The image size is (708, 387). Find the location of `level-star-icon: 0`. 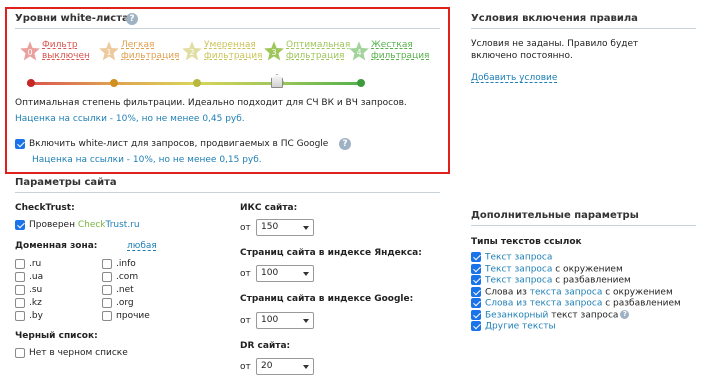

level-star-icon: 0 is located at coordinates (30, 51).